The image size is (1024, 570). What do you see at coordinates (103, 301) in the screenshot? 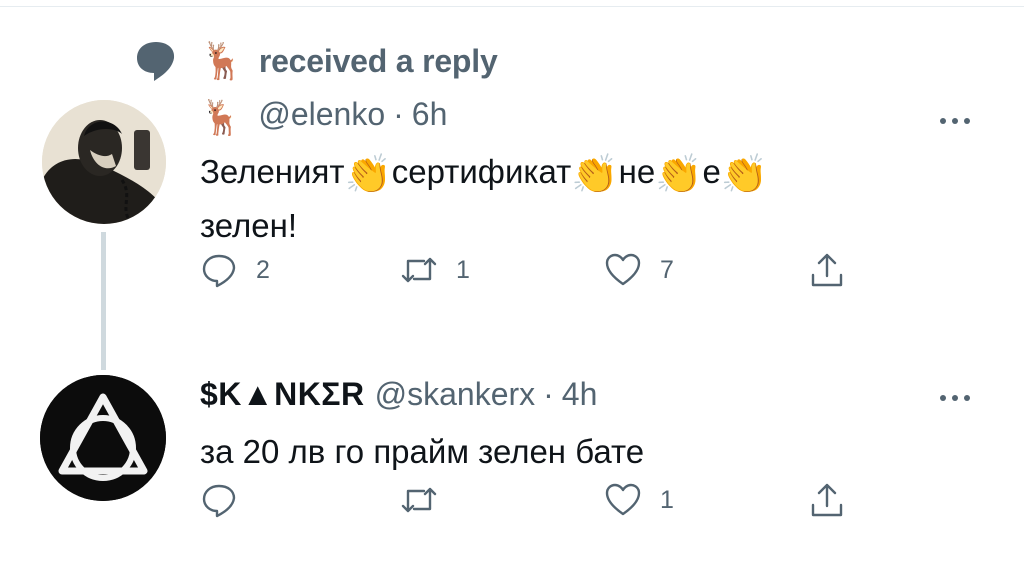
I see `thread-connector` at bounding box center [103, 301].